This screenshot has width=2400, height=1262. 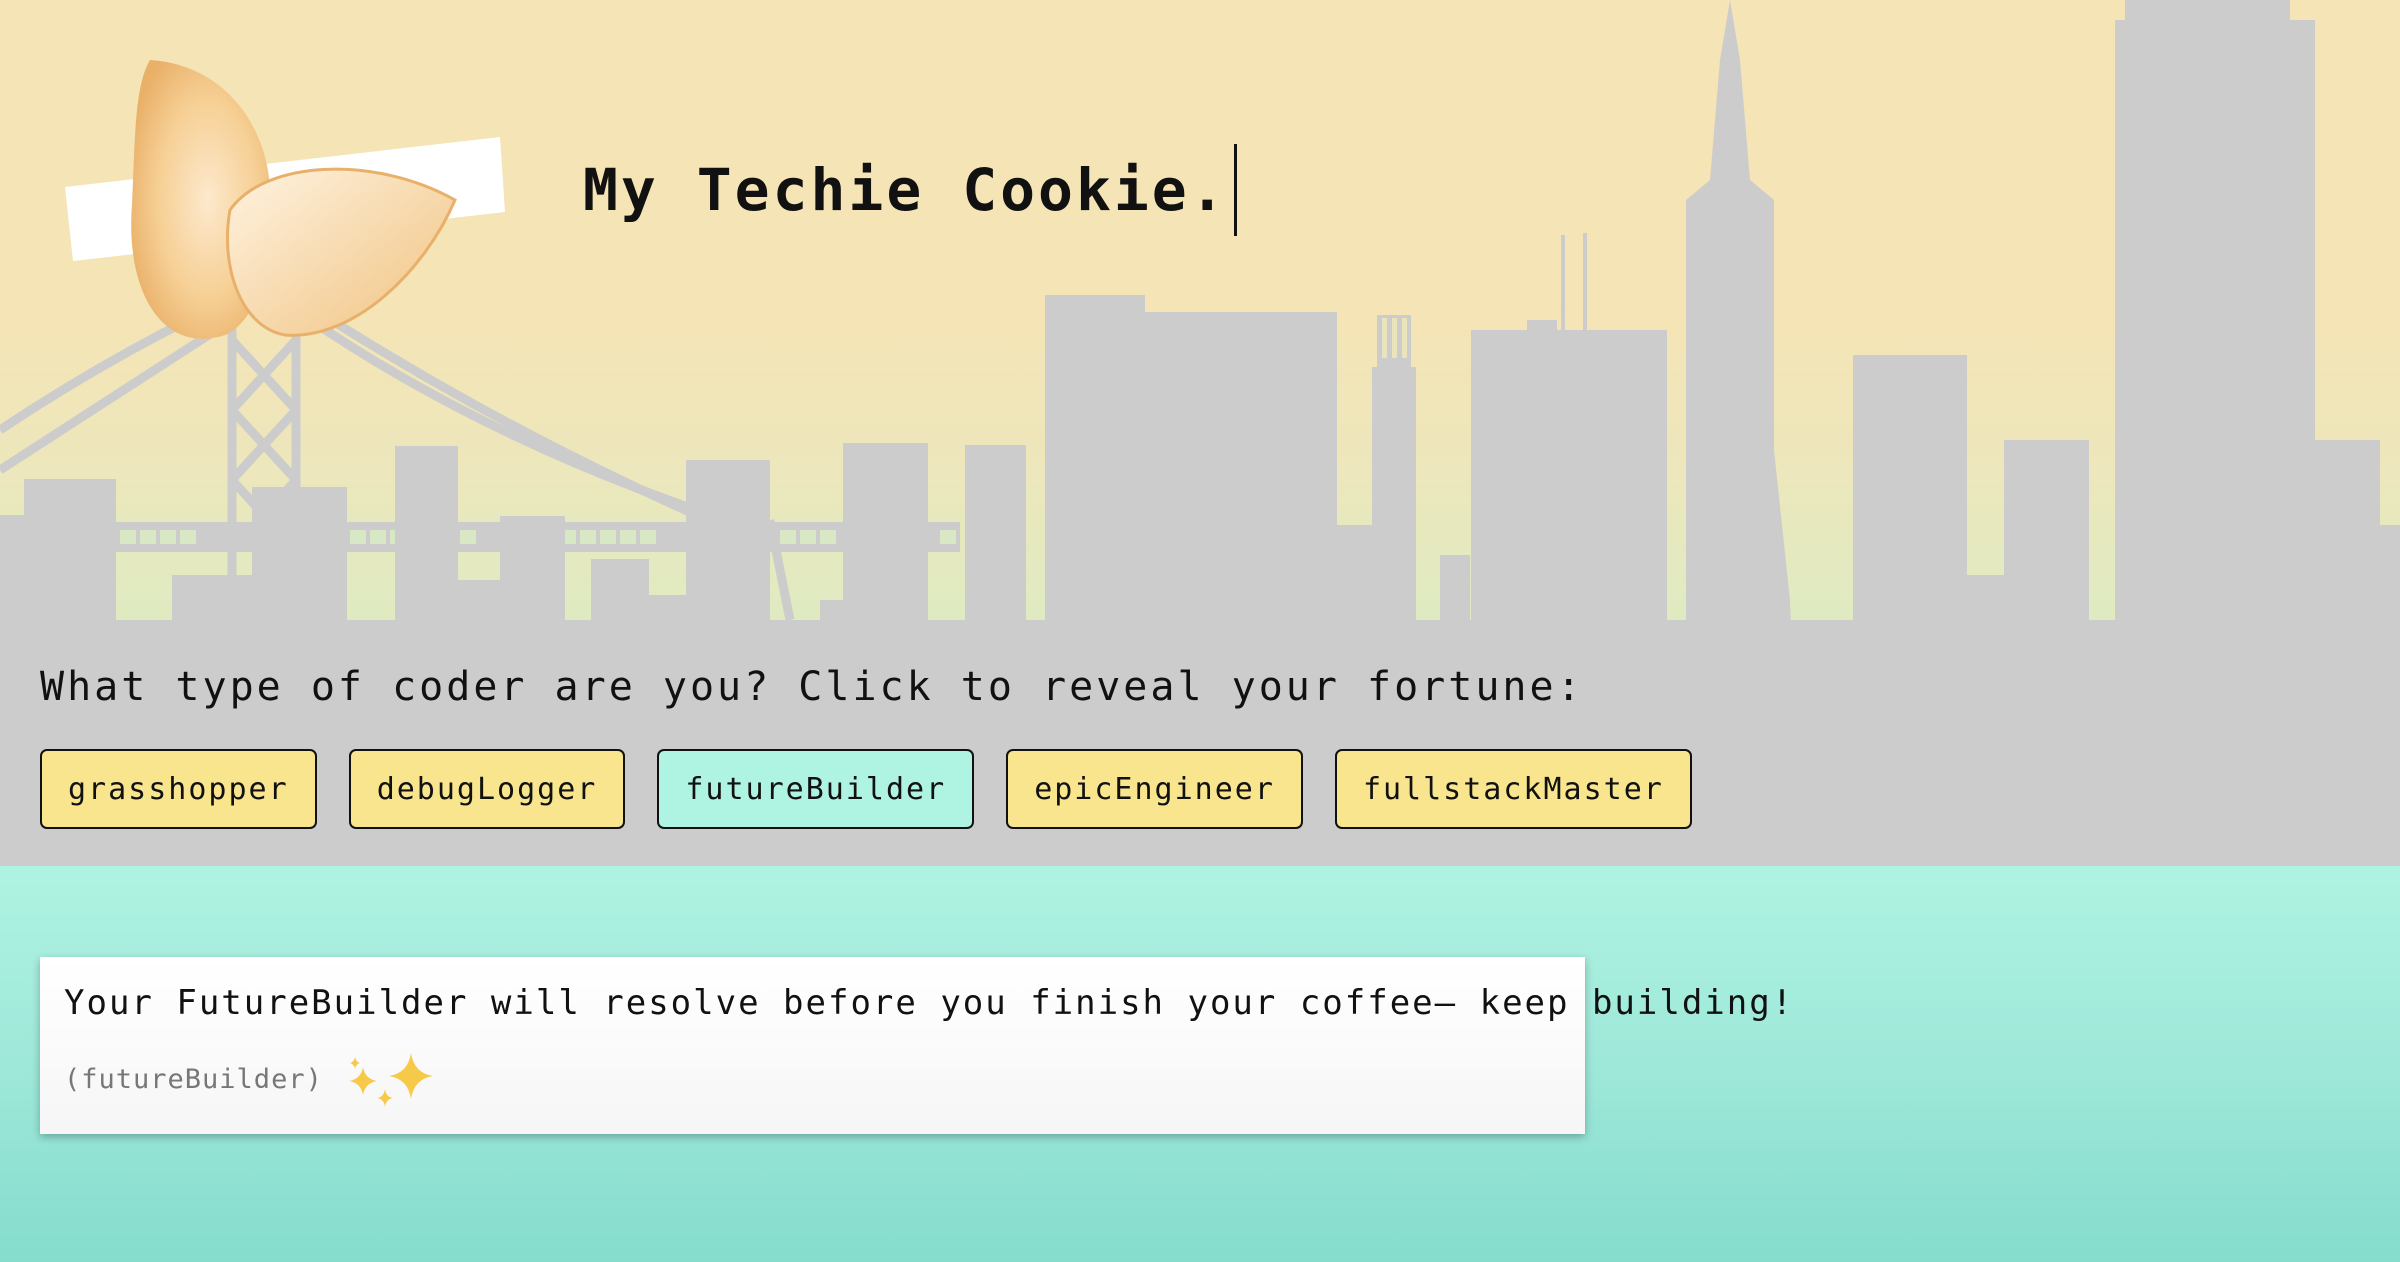 I want to click on sparkles-icon, so click(x=390, y=1080).